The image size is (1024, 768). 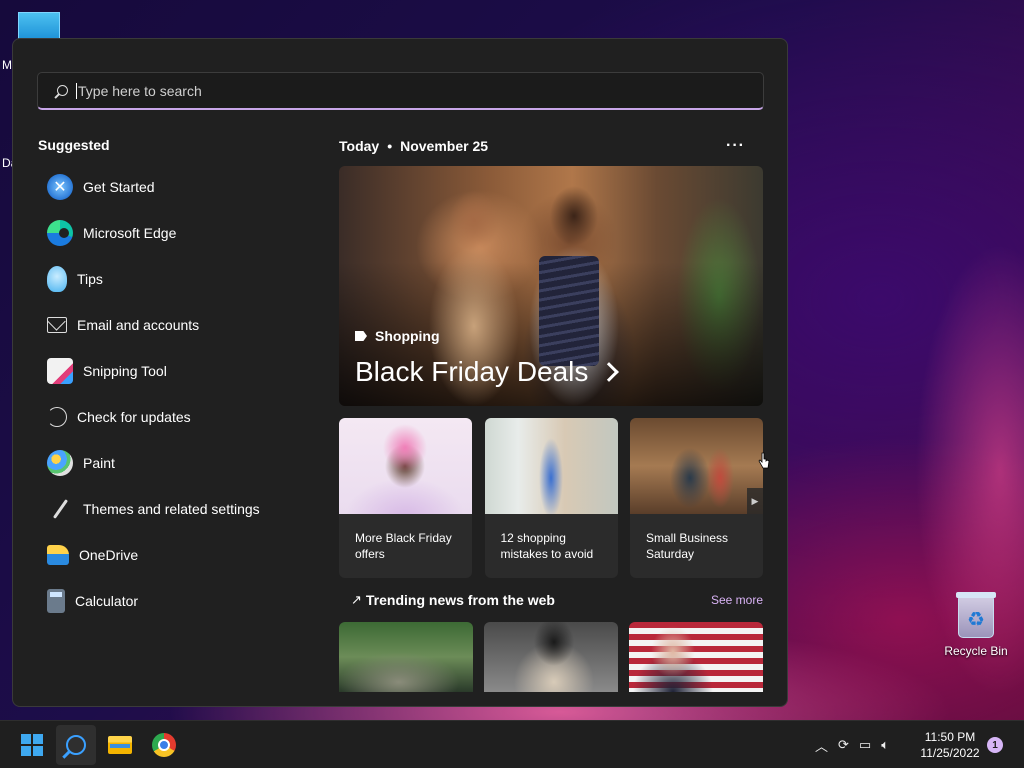 I want to click on text-caret, so click(x=76, y=90).